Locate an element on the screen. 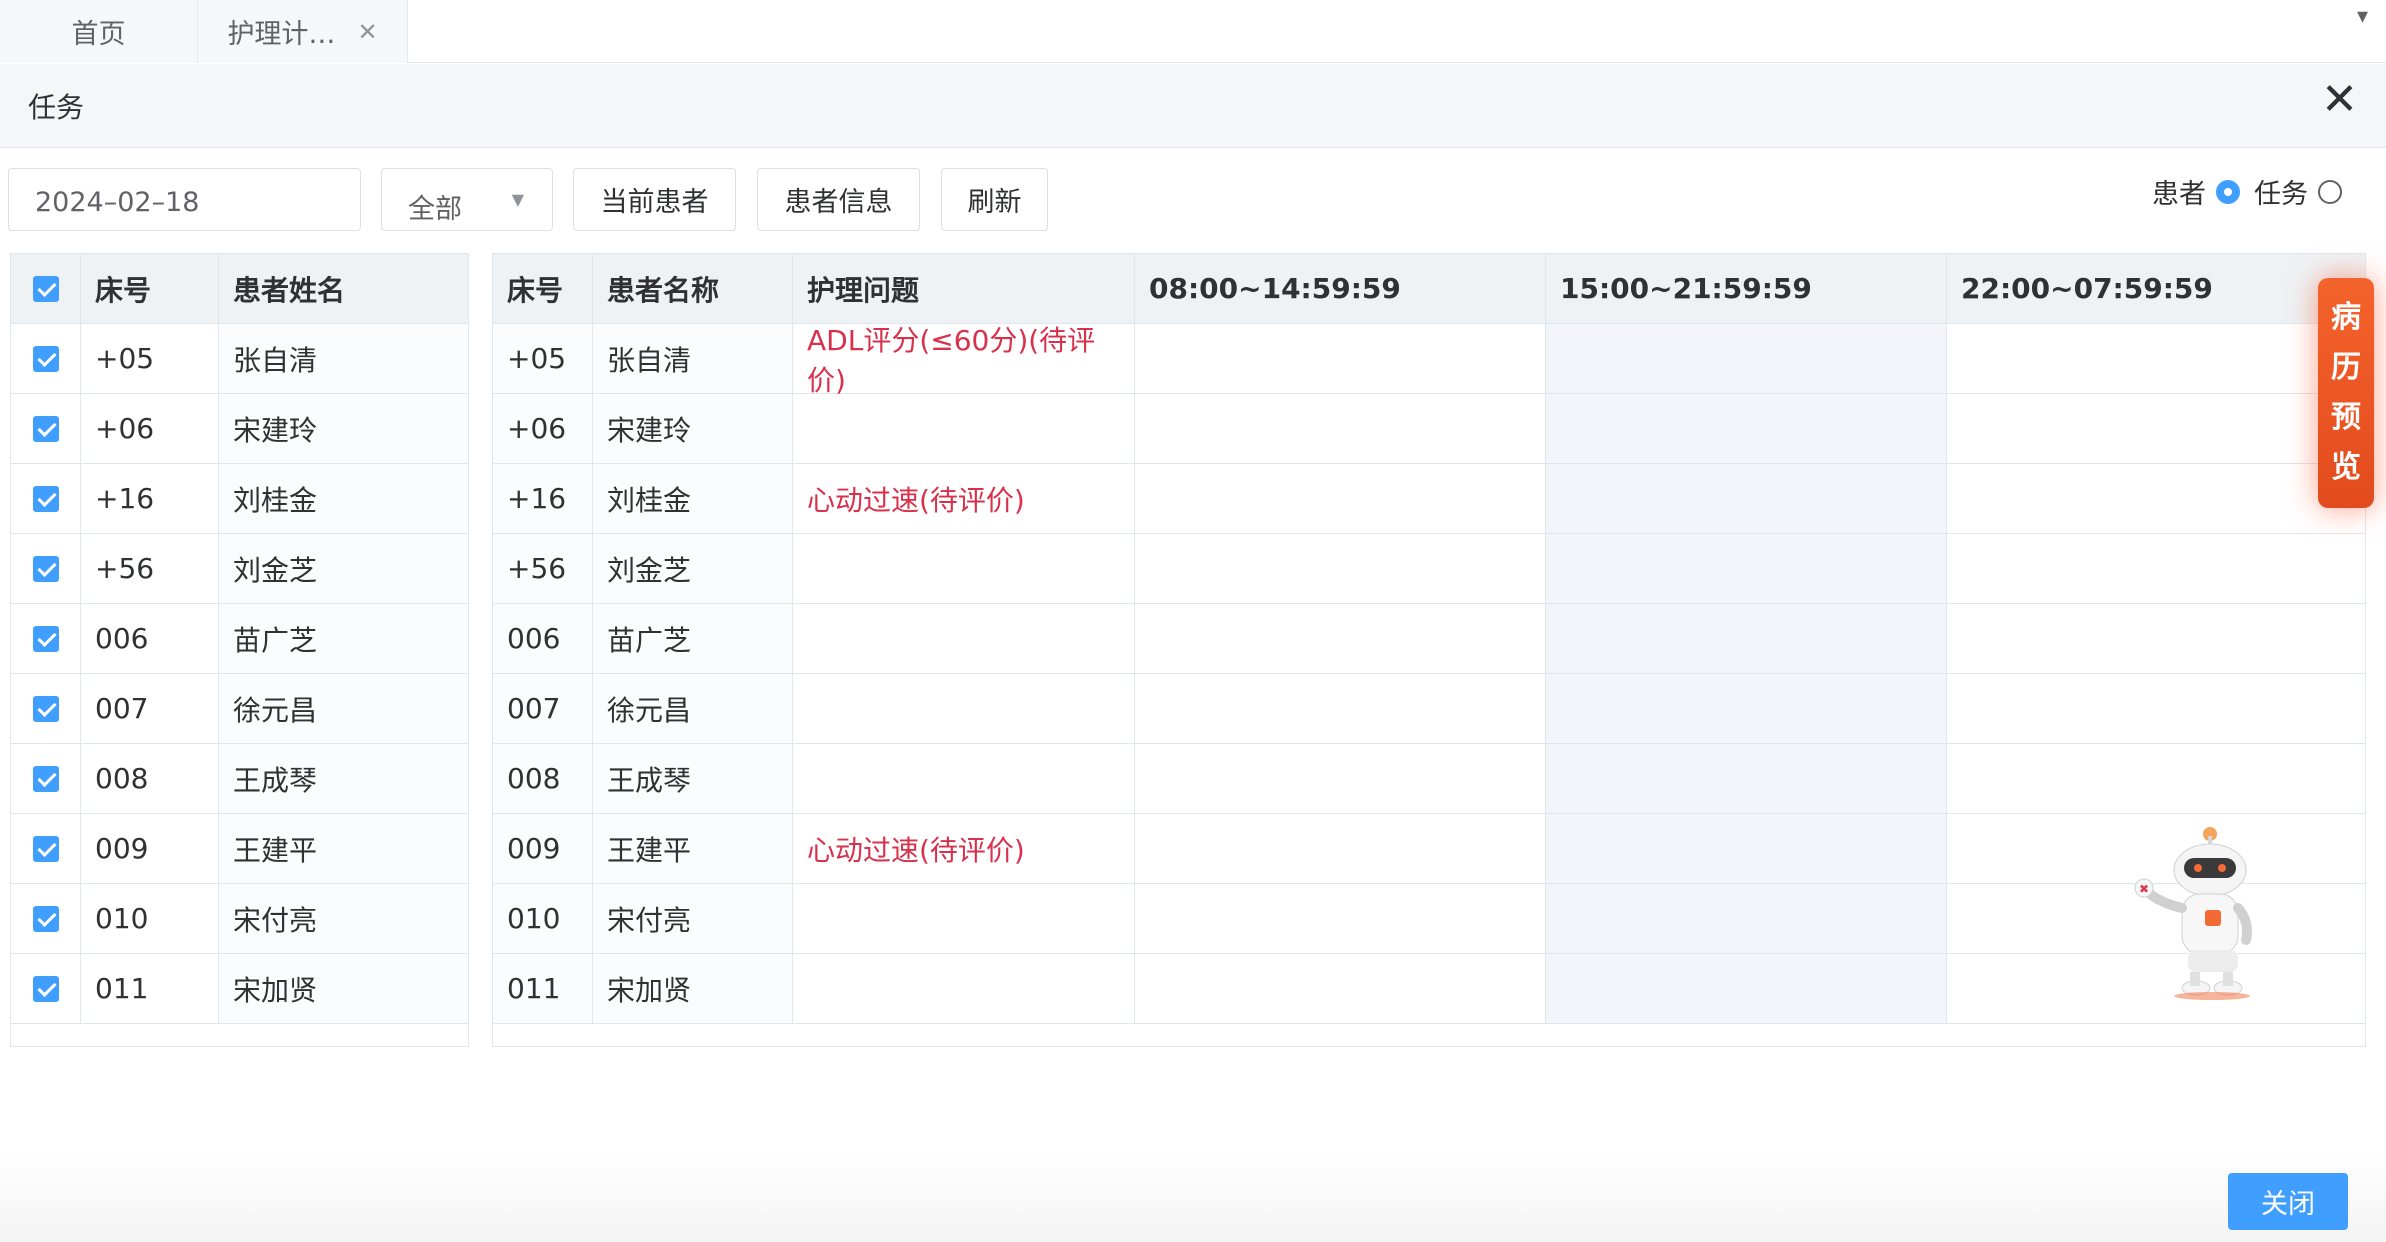 The image size is (2386, 1242). patient-info-button: 患者信息 is located at coordinates (838, 199).